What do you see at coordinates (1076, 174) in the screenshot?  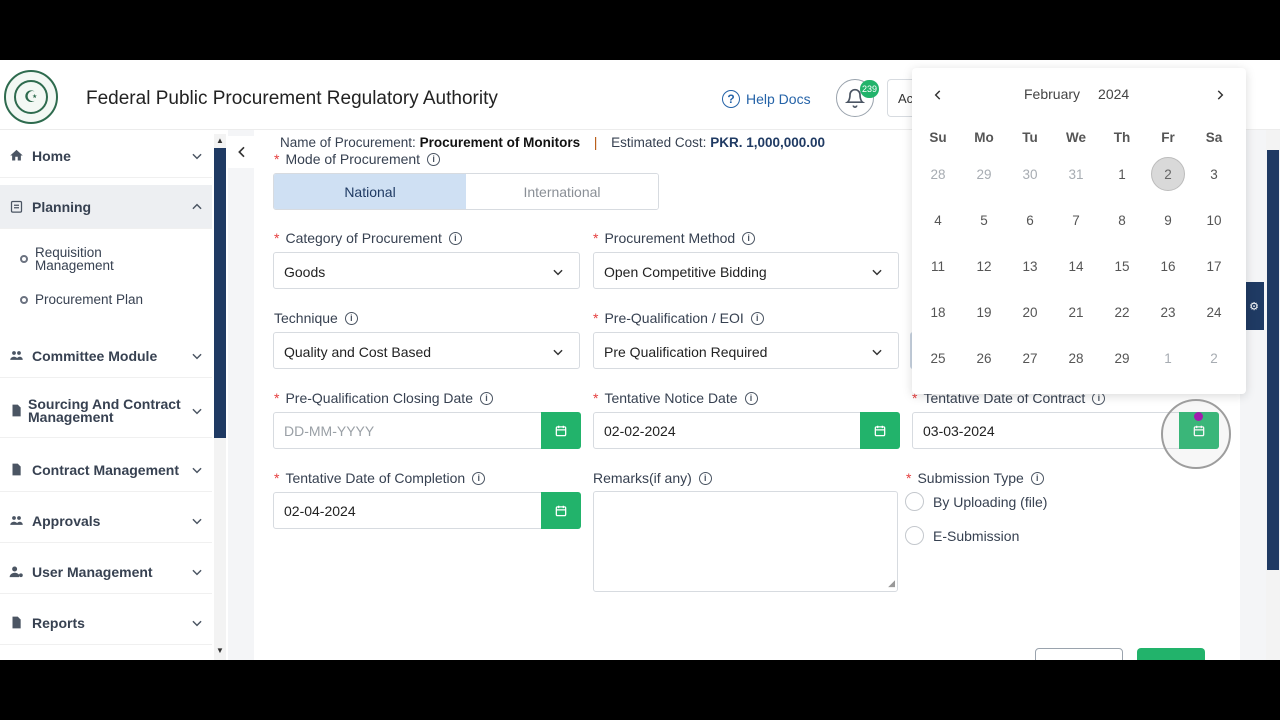 I see `calendar-day: 31` at bounding box center [1076, 174].